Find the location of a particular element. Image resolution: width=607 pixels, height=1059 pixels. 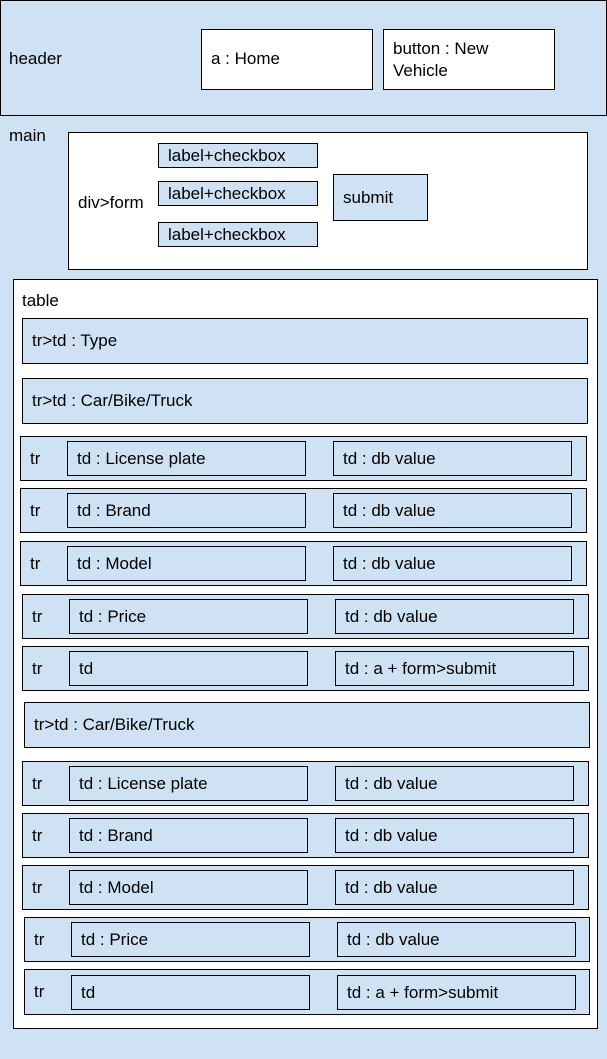

group-2-heading-label: tr>td : Car/Bike/Truck is located at coordinates (114, 724).